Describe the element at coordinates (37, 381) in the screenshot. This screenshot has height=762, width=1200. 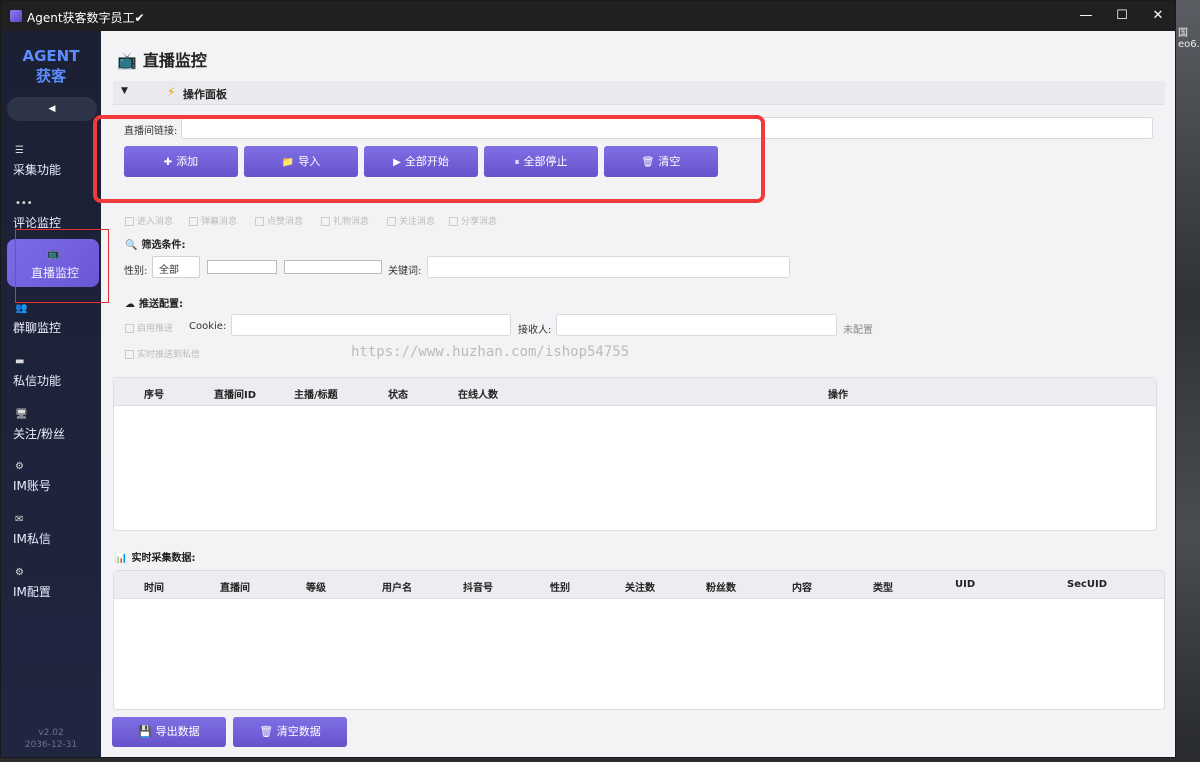
I see `sidebar-item-label: 私信功能` at that location.